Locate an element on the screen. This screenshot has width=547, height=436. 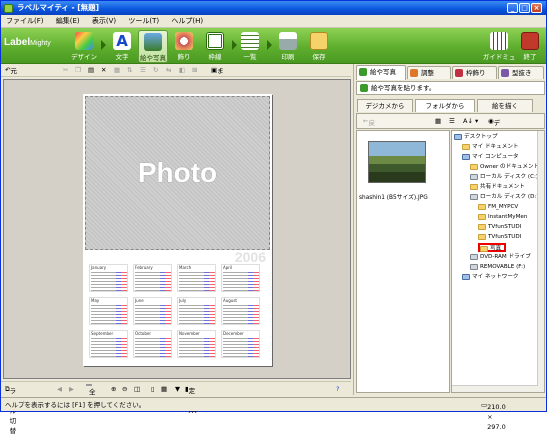
tree-item: 共有ドキュメント is located at coordinates (497, 187).